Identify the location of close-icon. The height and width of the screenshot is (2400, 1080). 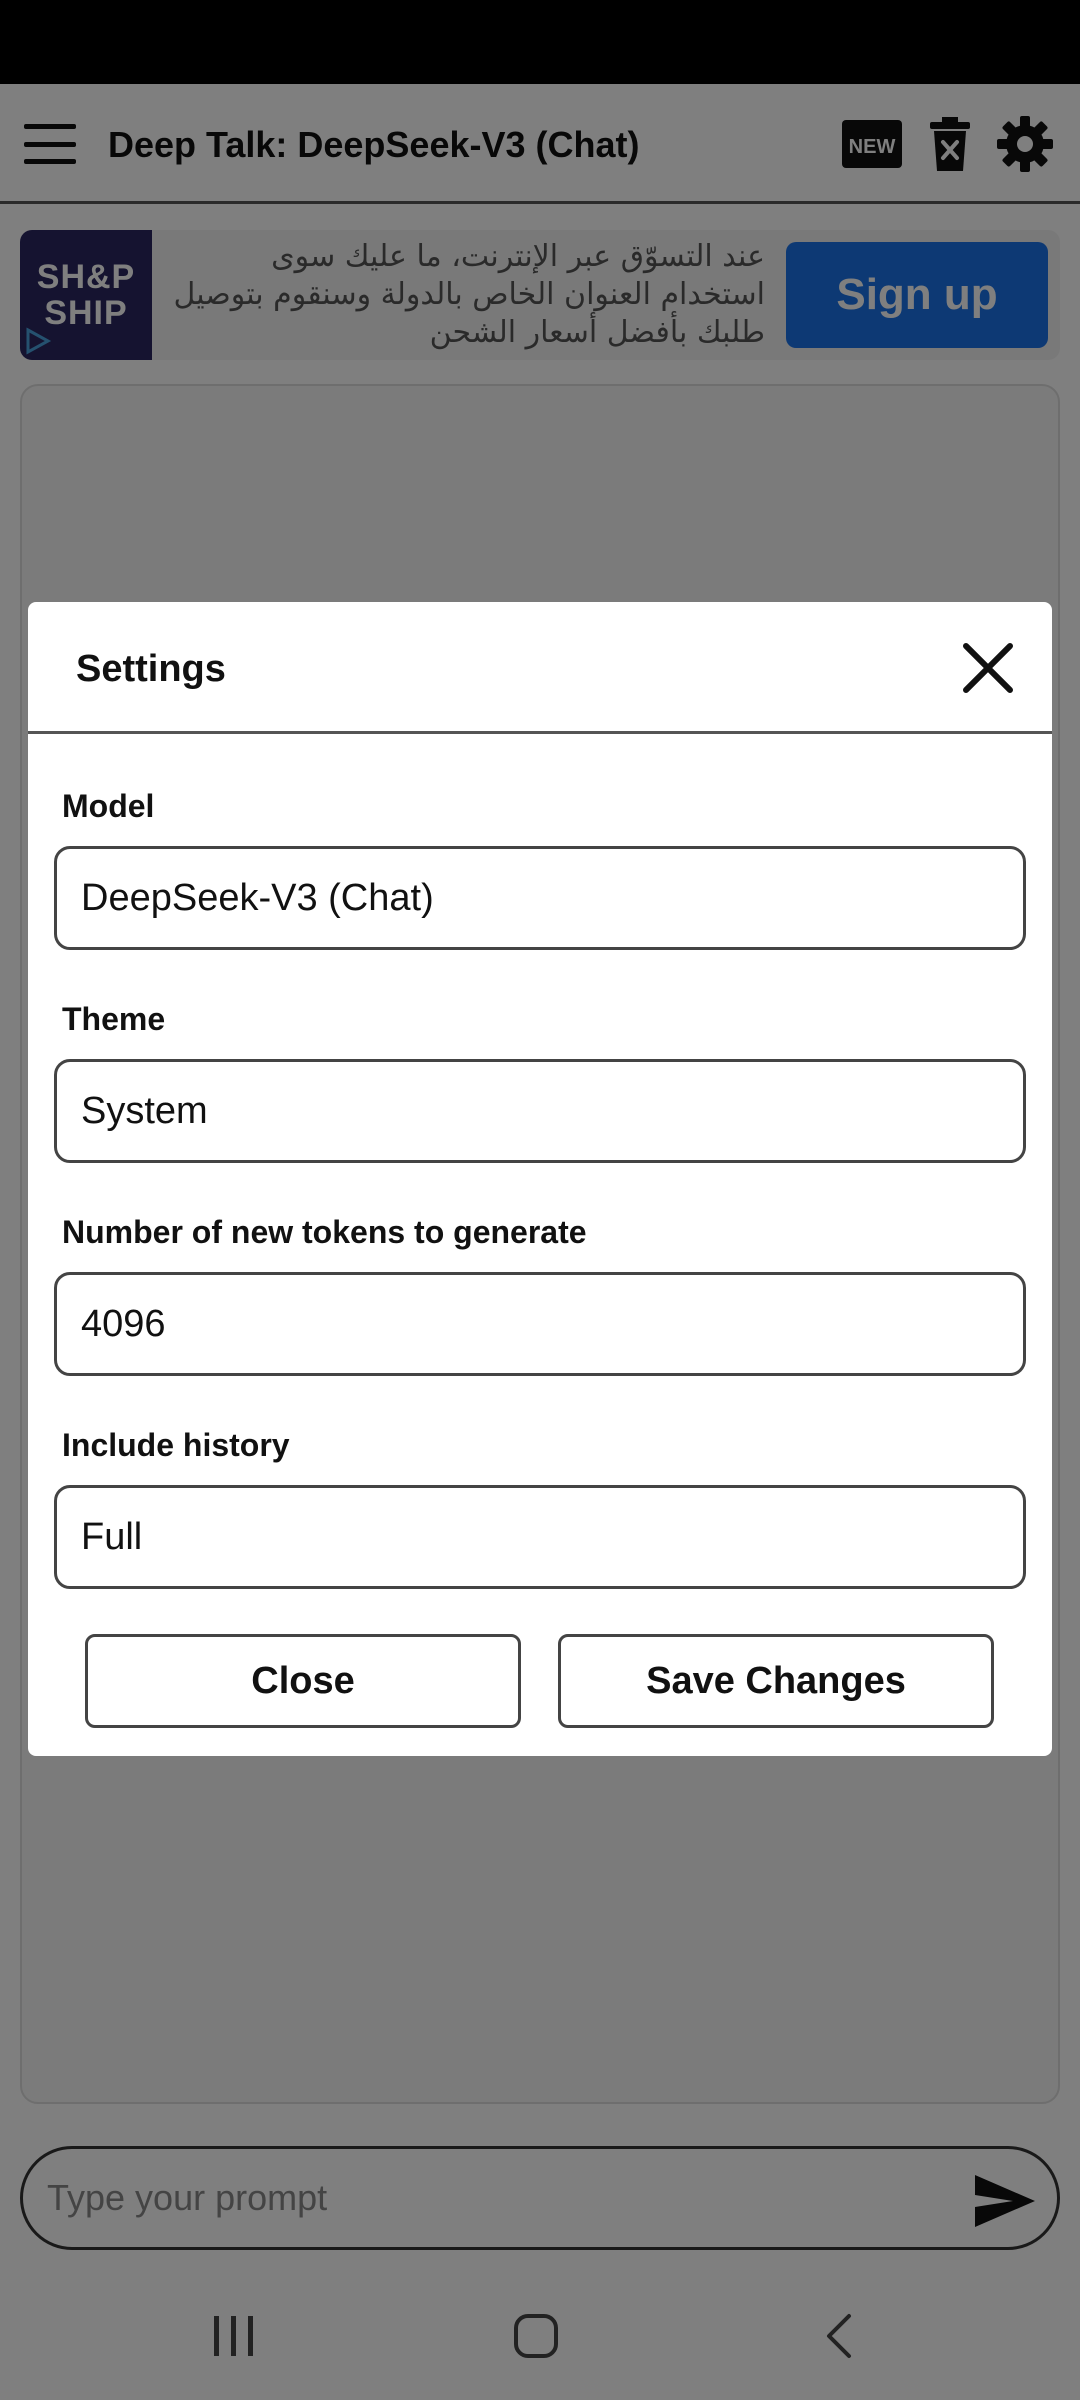
(988, 668).